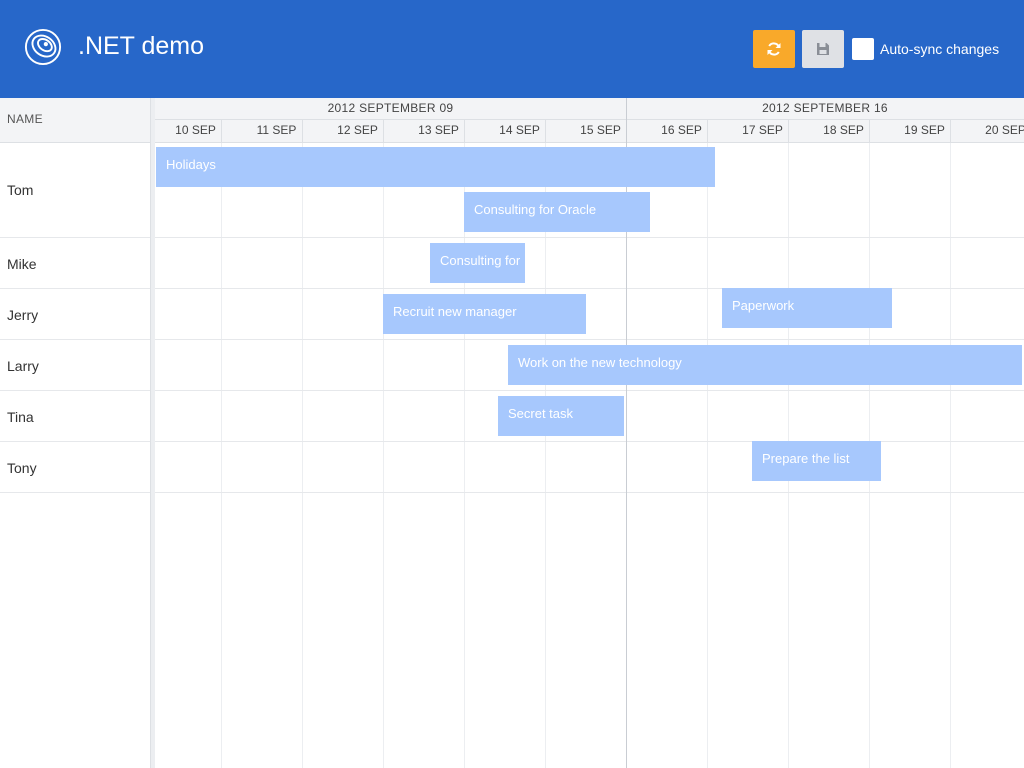 This screenshot has height=768, width=1024. I want to click on task-bar: Recruit new manager, so click(484, 314).